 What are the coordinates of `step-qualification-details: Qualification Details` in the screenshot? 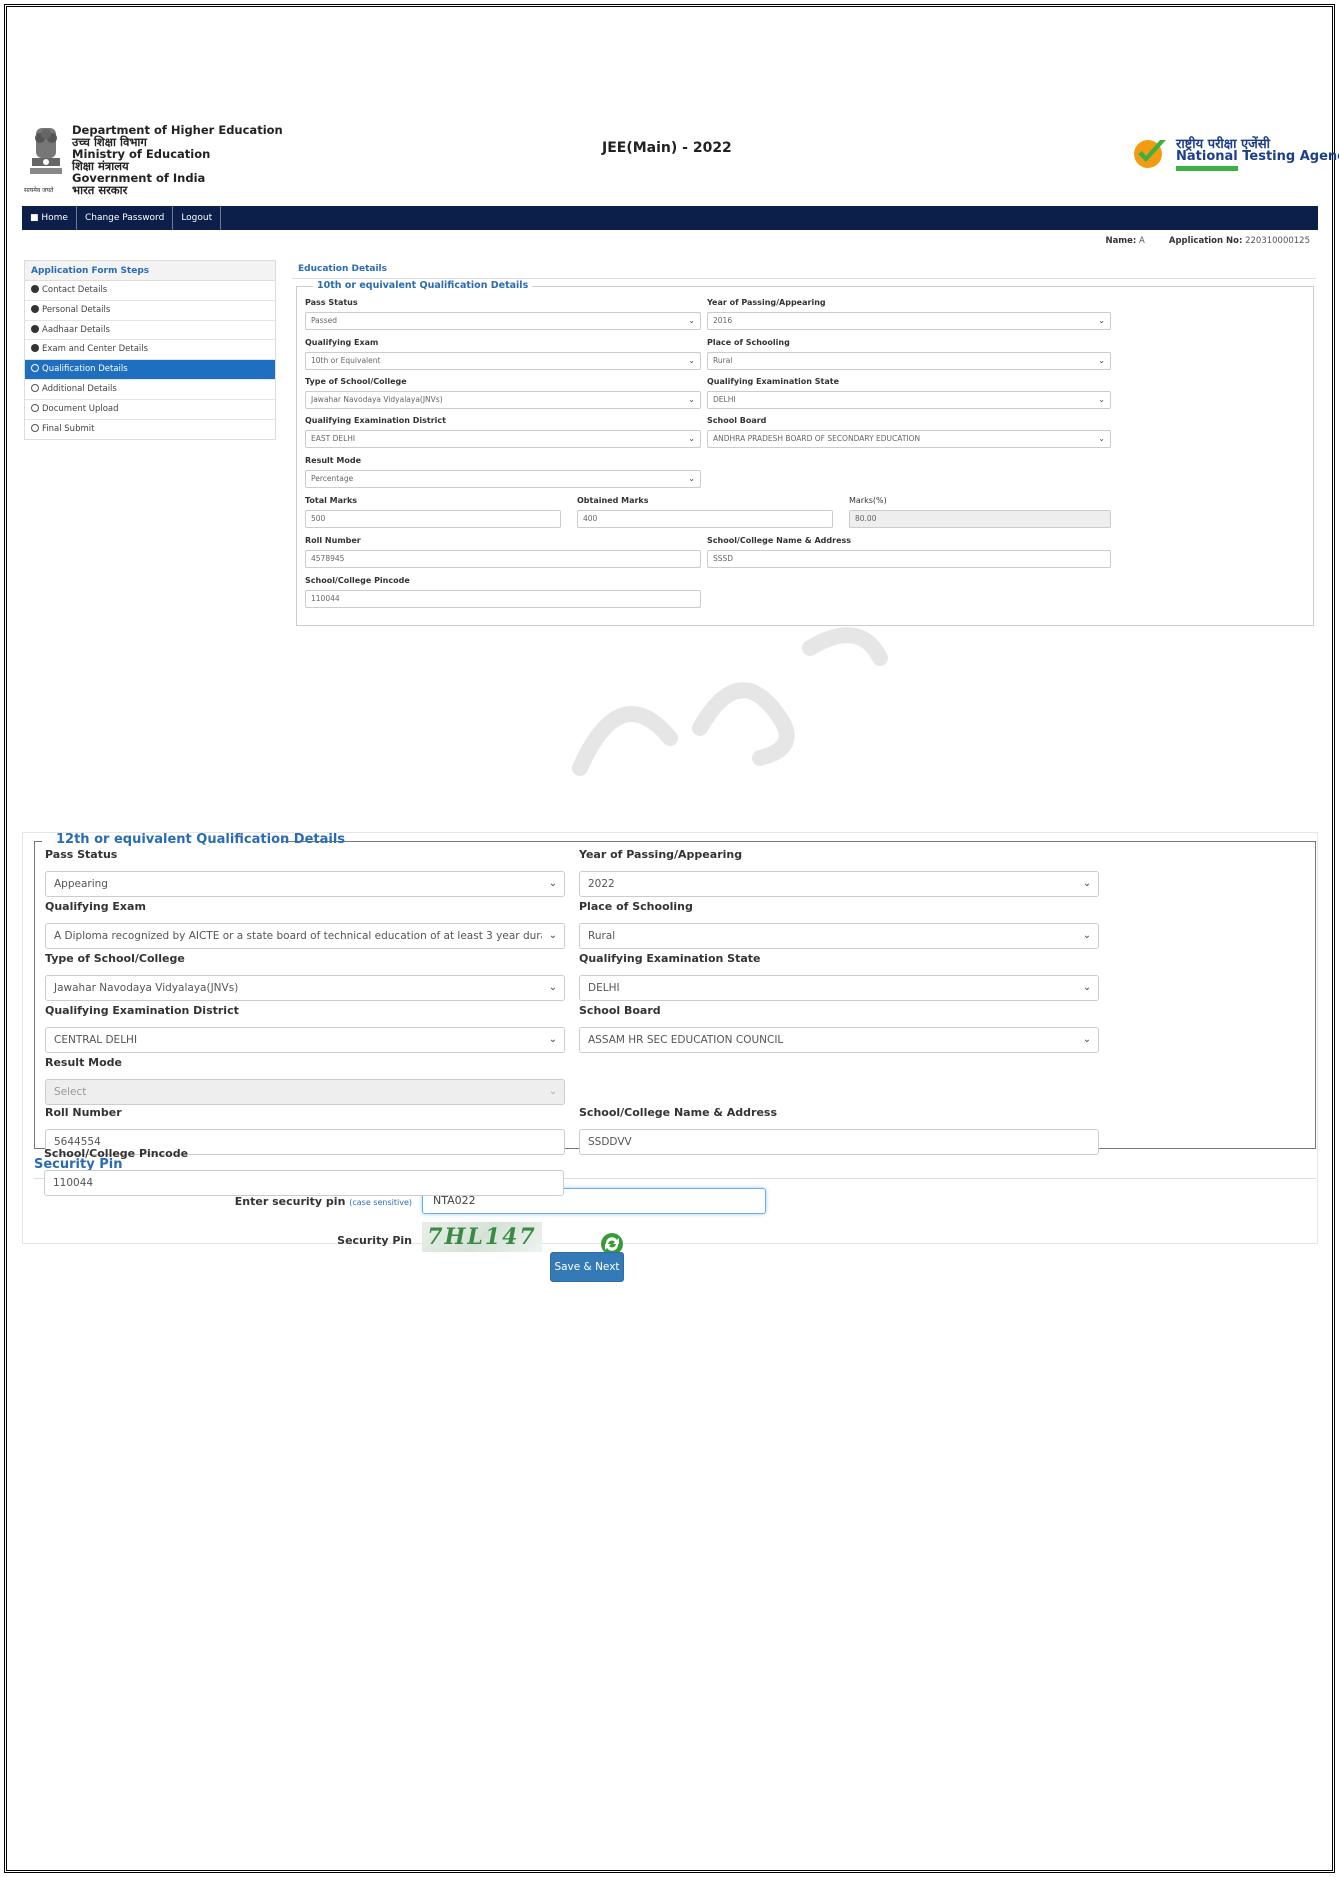 It's located at (150, 370).